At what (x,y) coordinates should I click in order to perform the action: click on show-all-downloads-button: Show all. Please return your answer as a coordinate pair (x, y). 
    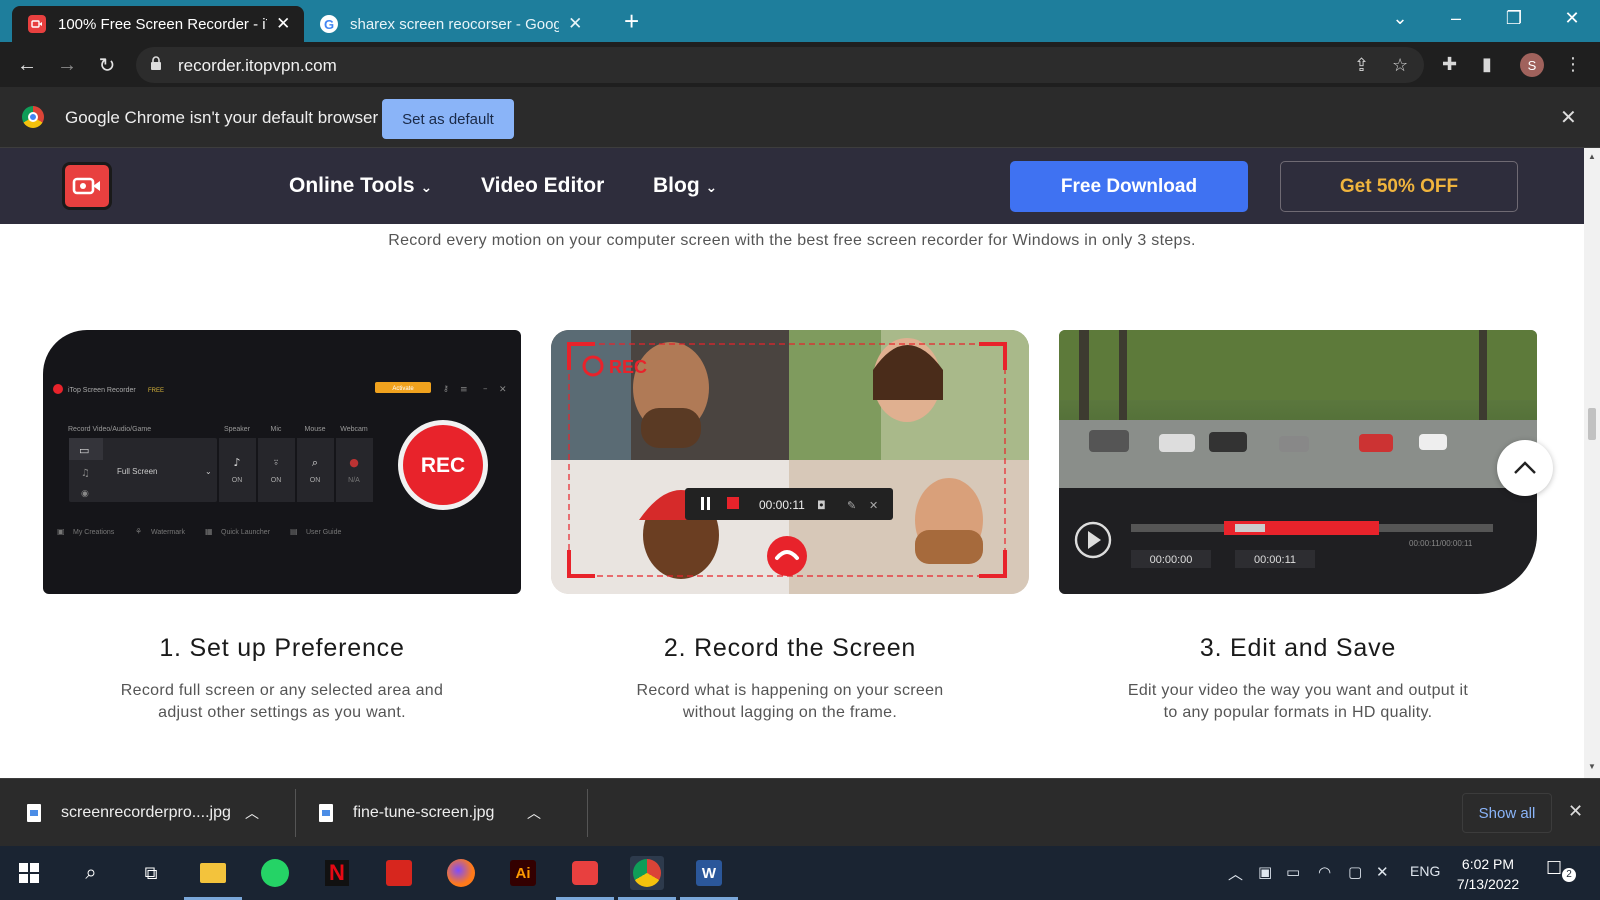
    Looking at the image, I should click on (1507, 813).